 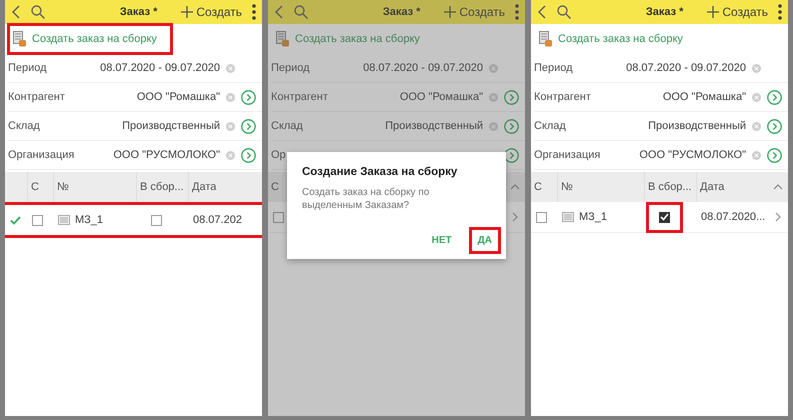 What do you see at coordinates (380, 172) in the screenshot?
I see `dialog-title: Создание Заказа на сборку` at bounding box center [380, 172].